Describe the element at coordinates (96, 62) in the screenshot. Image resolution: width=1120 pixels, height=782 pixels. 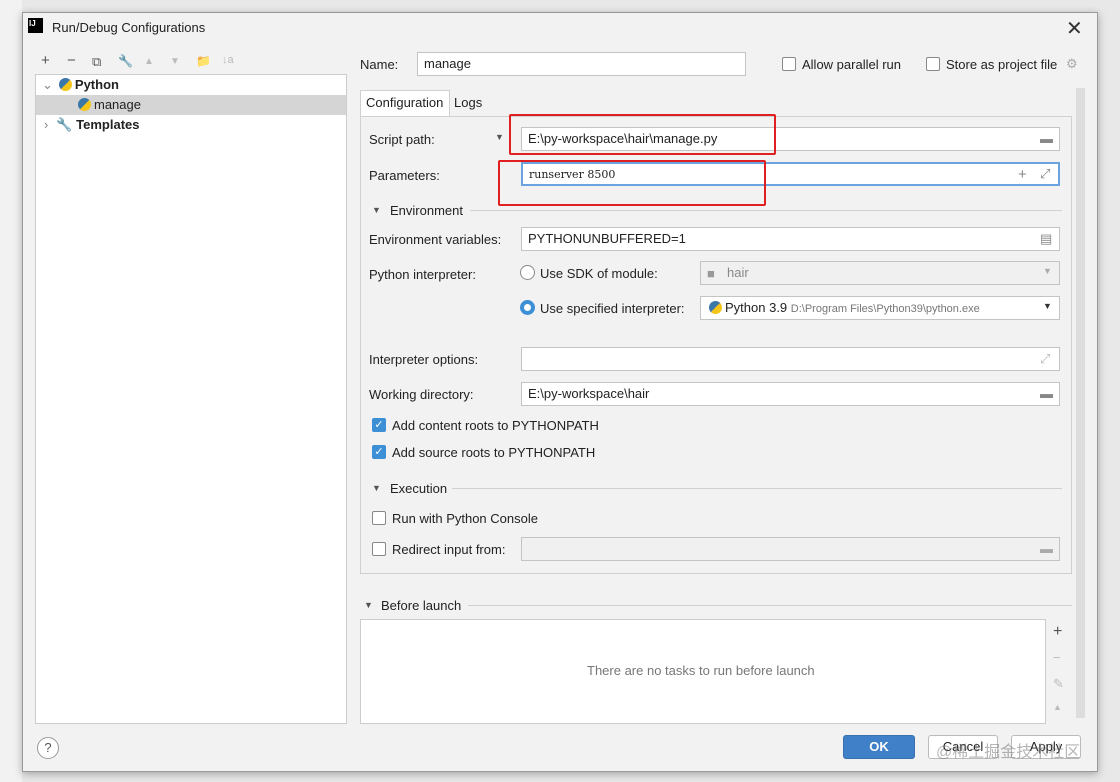
I see `copy-icon: ⧉` at that location.